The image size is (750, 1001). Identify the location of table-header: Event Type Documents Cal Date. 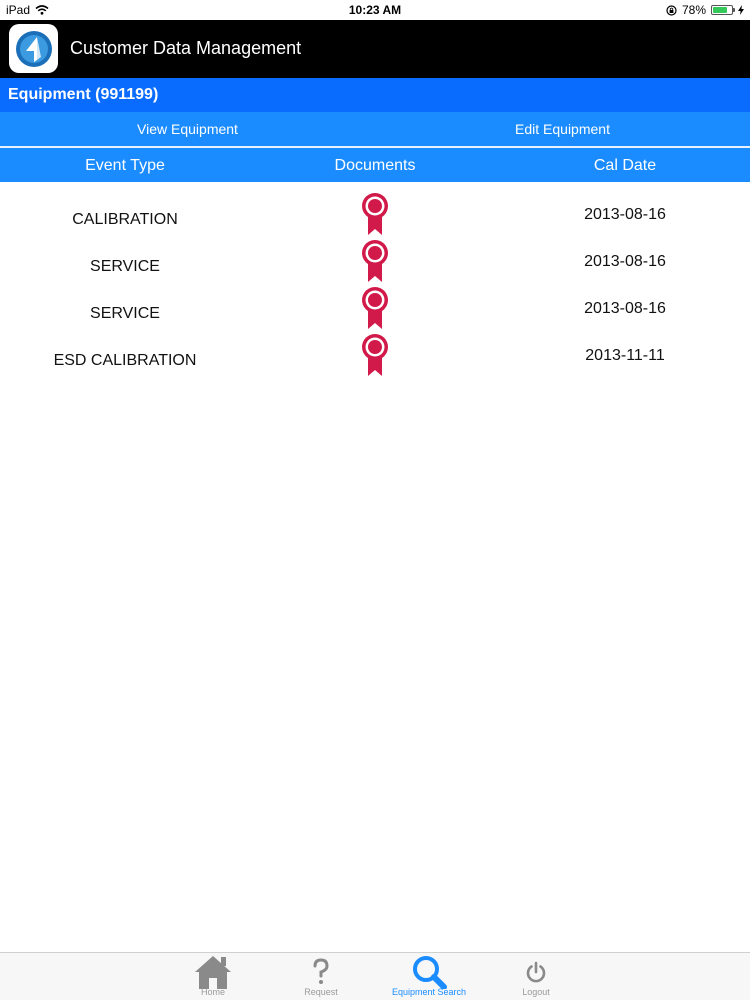
(375, 165).